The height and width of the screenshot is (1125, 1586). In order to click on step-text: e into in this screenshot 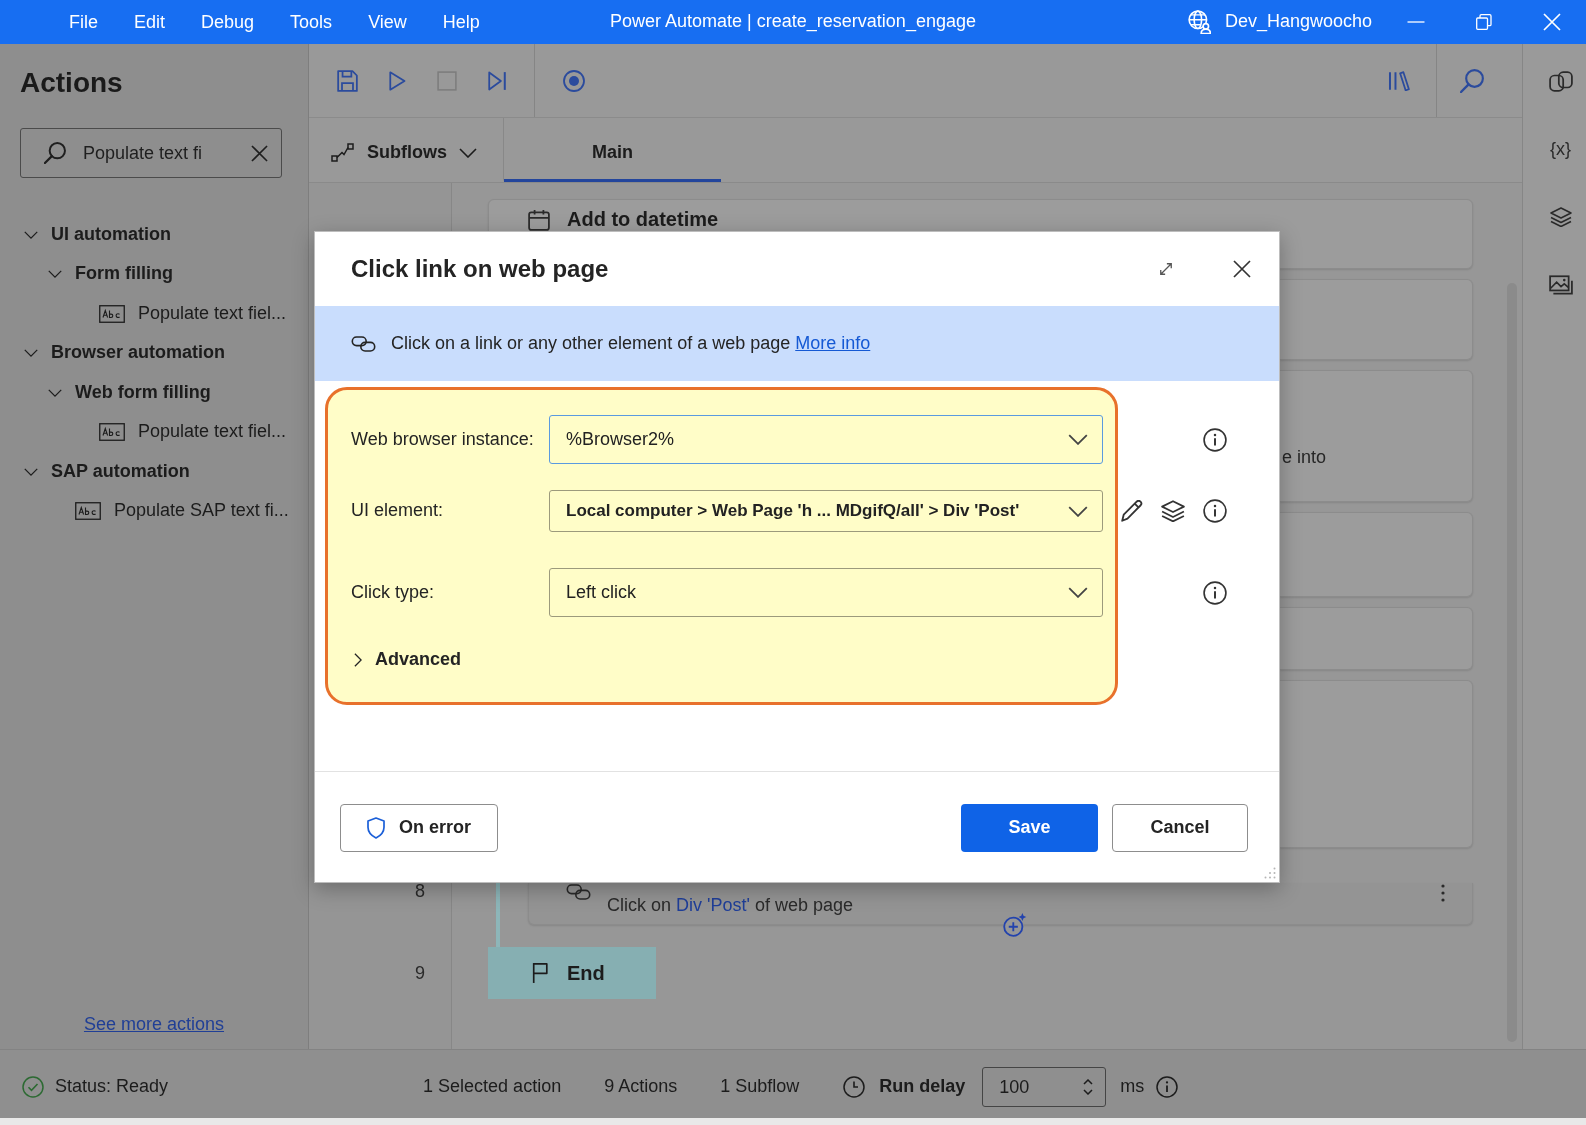, I will do `click(1304, 457)`.